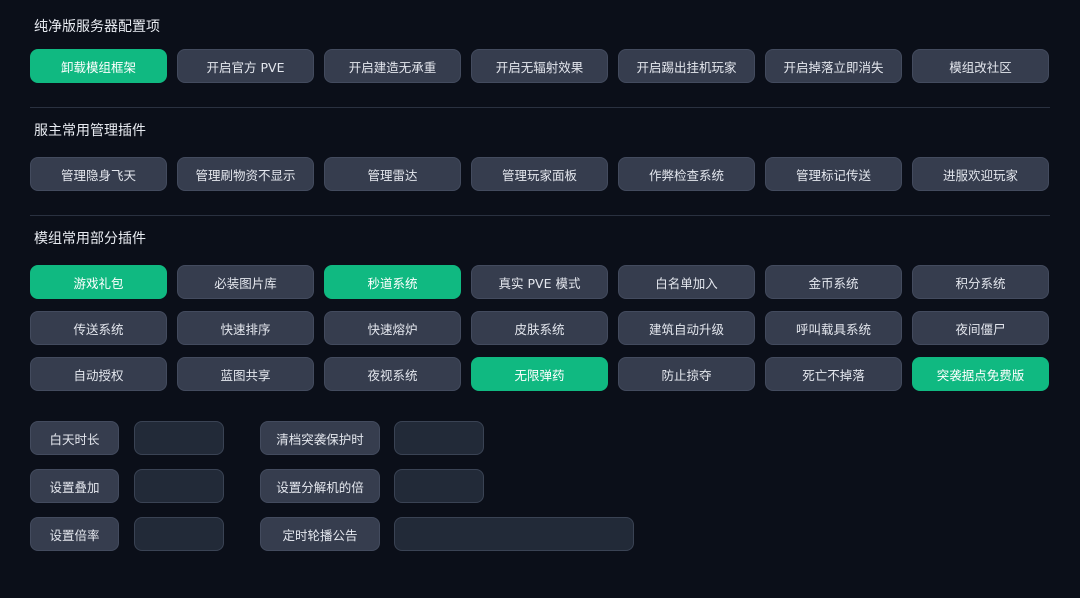  Describe the element at coordinates (98, 282) in the screenshot. I see `game-gift-pack-button: 游戏礼包` at that location.